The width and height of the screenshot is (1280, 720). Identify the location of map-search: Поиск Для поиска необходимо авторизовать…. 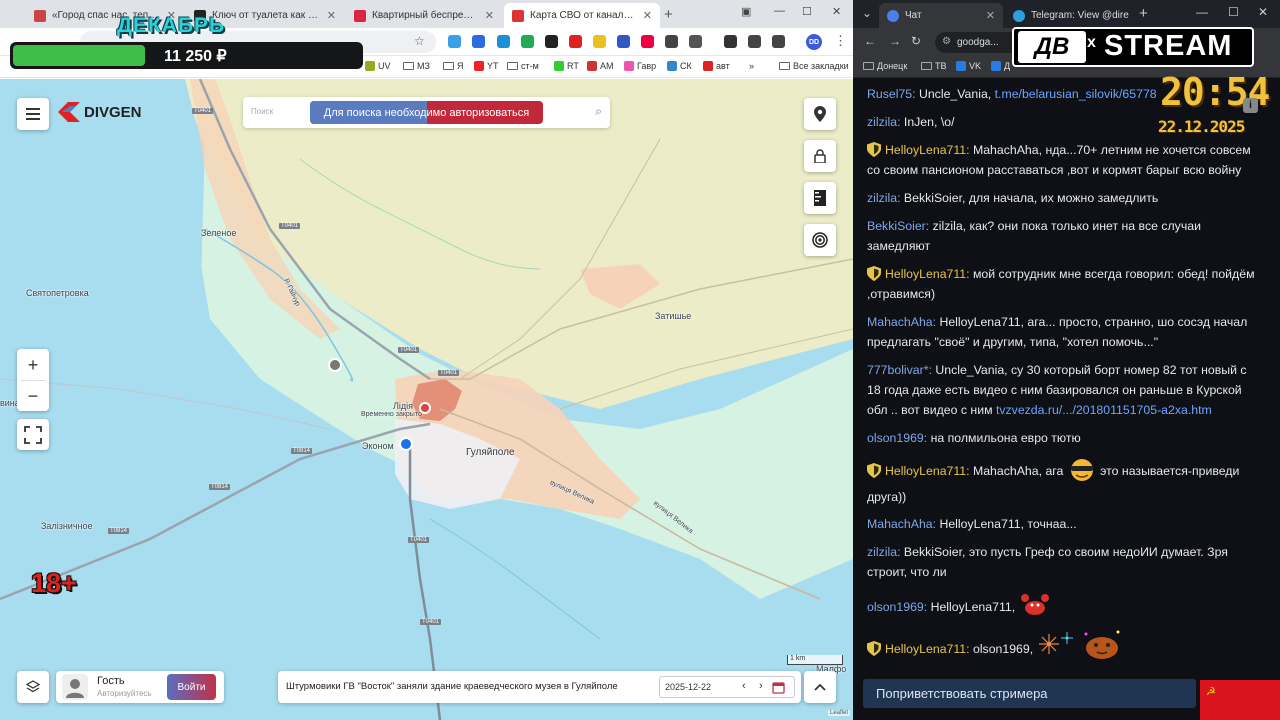
(426, 112).